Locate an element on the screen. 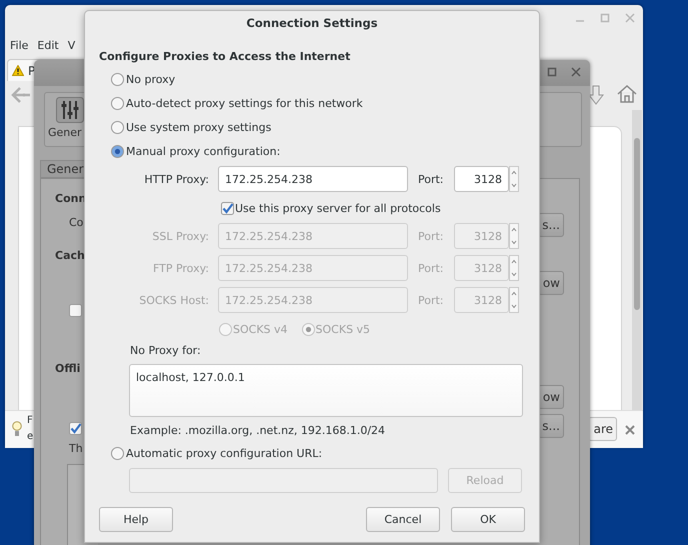 The width and height of the screenshot is (688, 545). example-text: Example: .mozilla.org, .net.nz, 192.168.1.0/24 is located at coordinates (258, 431).